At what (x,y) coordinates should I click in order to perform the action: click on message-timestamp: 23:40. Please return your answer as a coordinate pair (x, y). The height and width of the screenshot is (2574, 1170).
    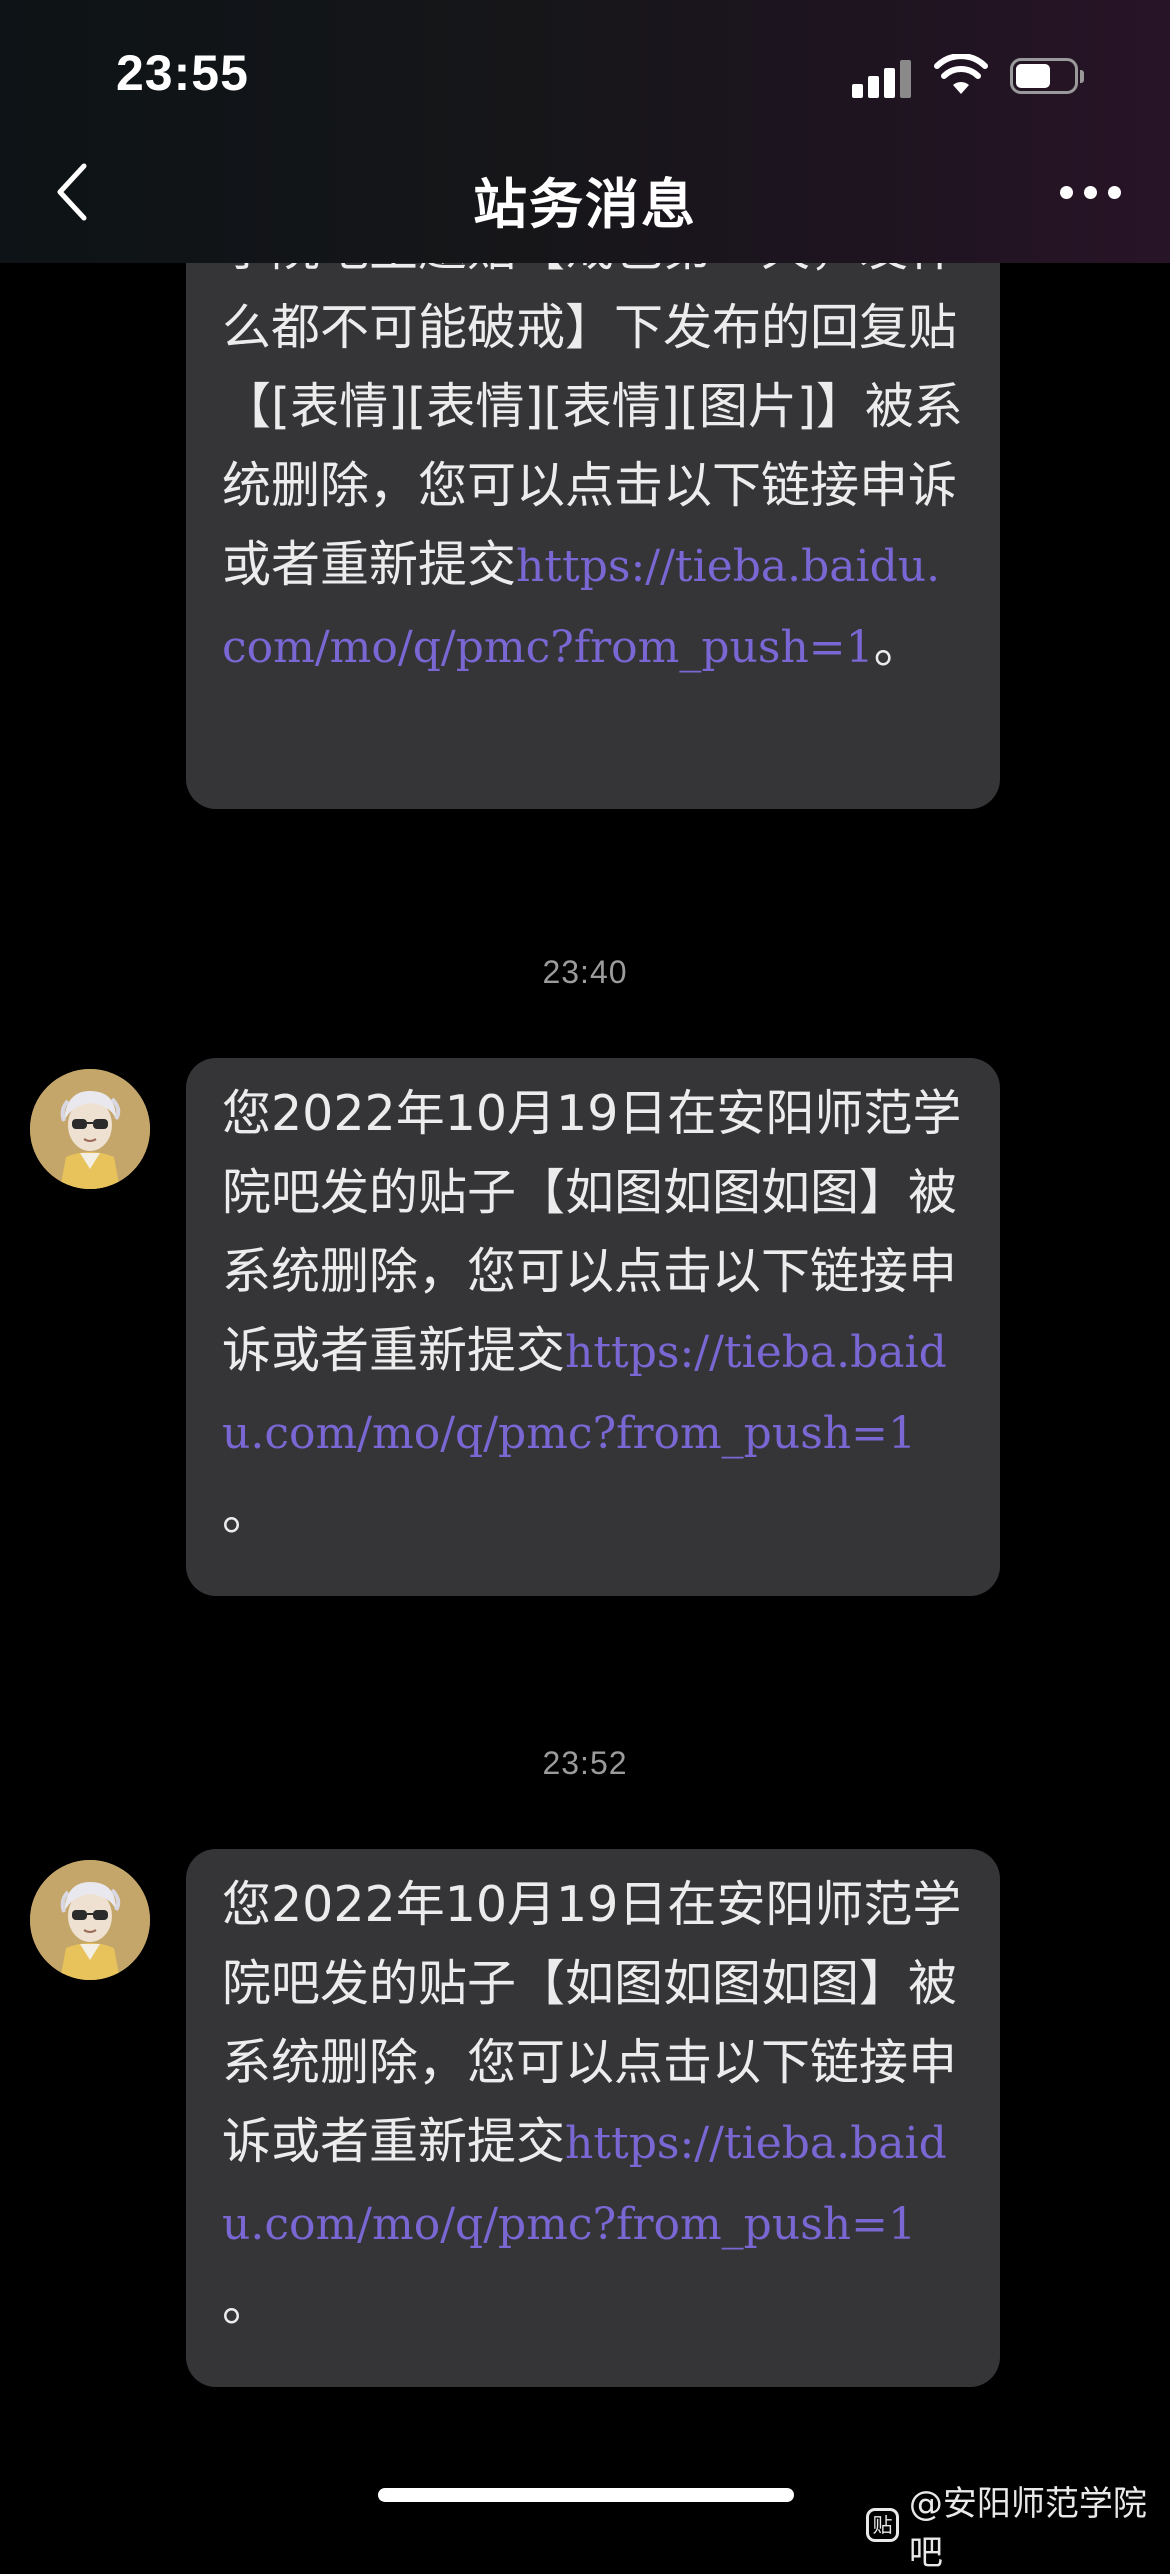
    Looking at the image, I should click on (585, 972).